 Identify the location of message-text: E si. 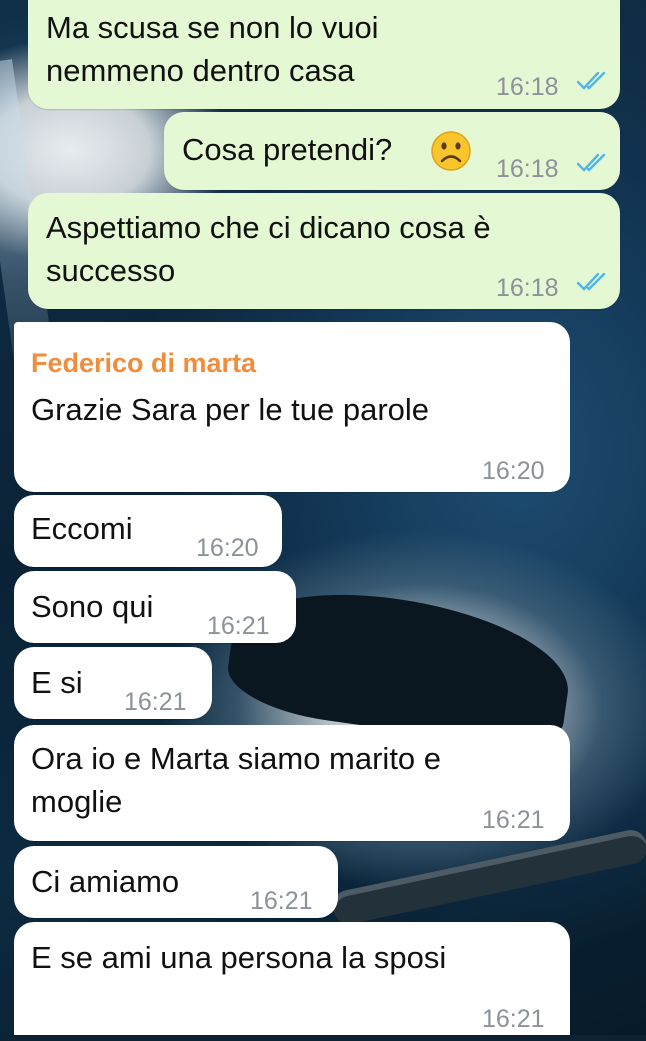
(57, 682).